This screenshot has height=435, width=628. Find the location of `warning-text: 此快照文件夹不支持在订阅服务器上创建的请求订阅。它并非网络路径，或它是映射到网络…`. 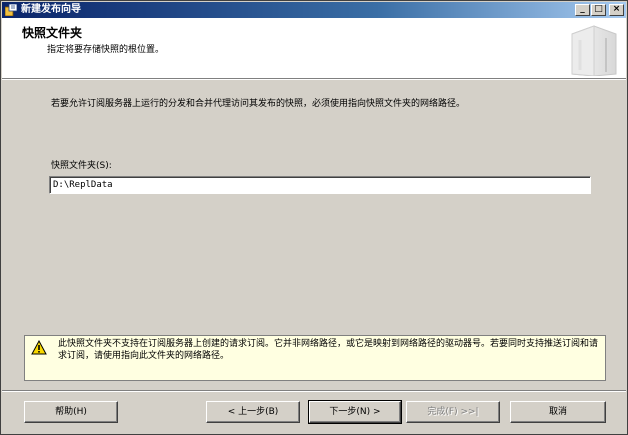

warning-text: 此快照文件夹不支持在订阅服务器上创建的请求订阅。它并非网络路径，或它是映射到网络… is located at coordinates (328, 350).